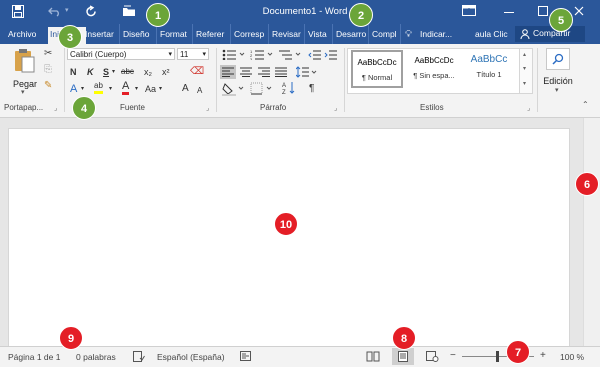 The image size is (600, 367). I want to click on svg-text: 3, so click(251, 58).